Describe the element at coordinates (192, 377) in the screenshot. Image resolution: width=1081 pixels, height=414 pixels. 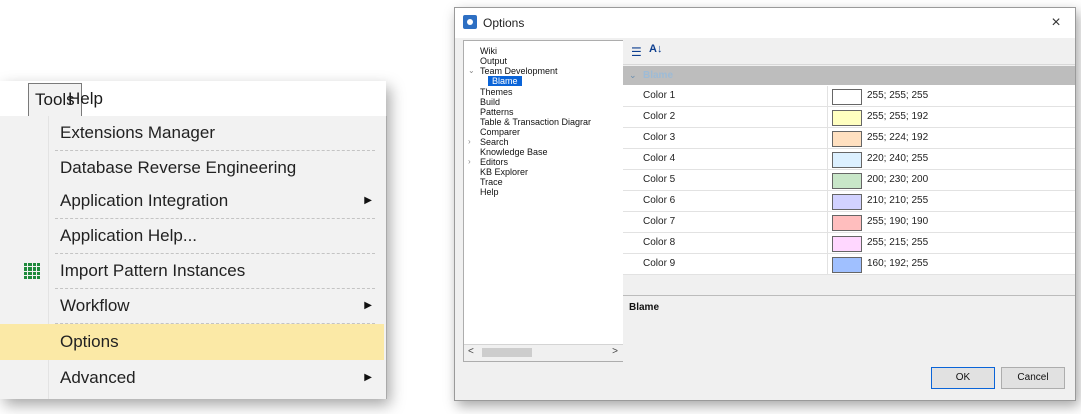
I see `menu-item-advanced: Advanced ▶` at that location.